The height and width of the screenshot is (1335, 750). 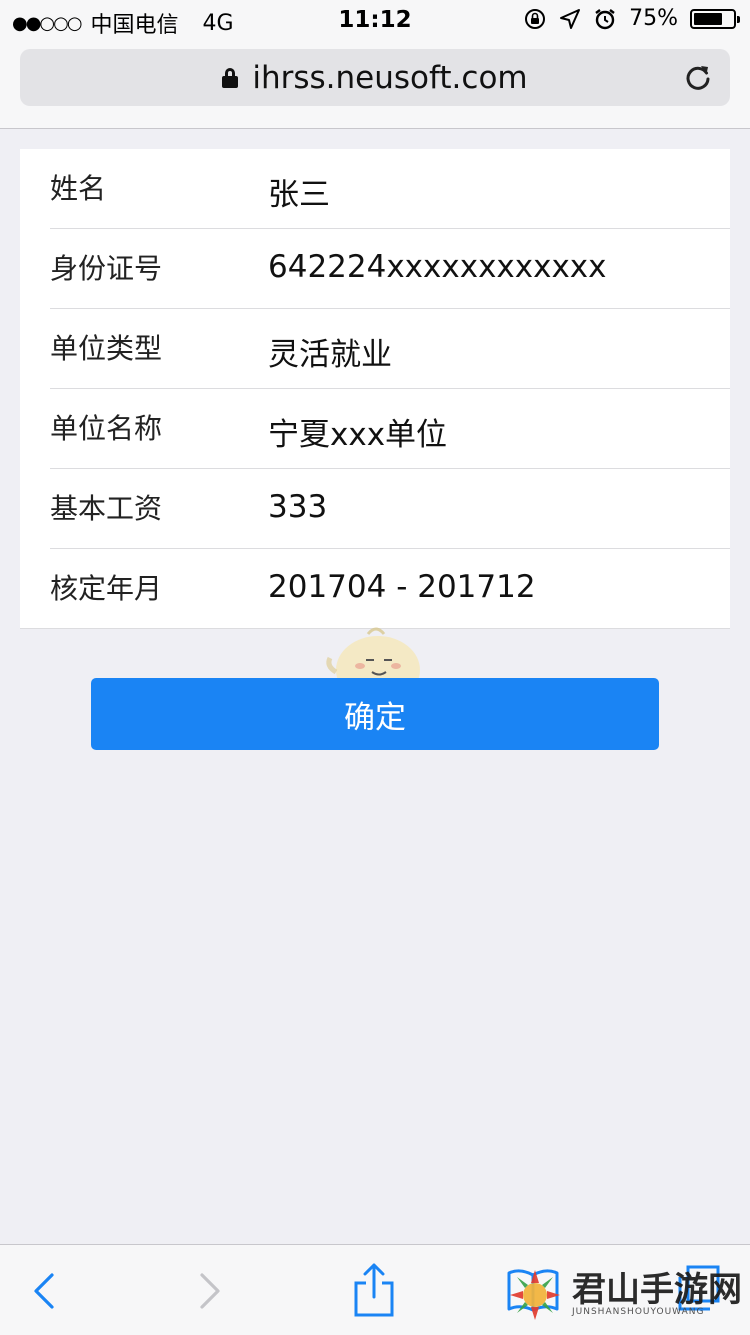 I want to click on lock-icon, so click(x=230, y=77).